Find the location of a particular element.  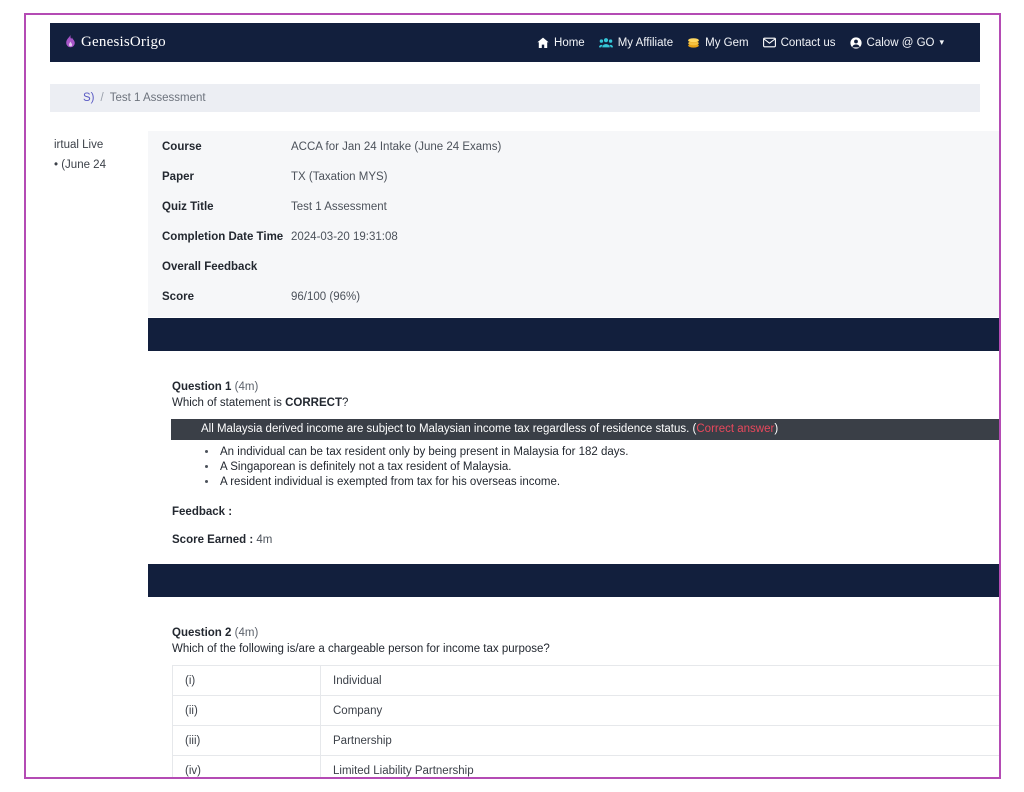

brand-name: GenesisOrigo is located at coordinates (123, 42).